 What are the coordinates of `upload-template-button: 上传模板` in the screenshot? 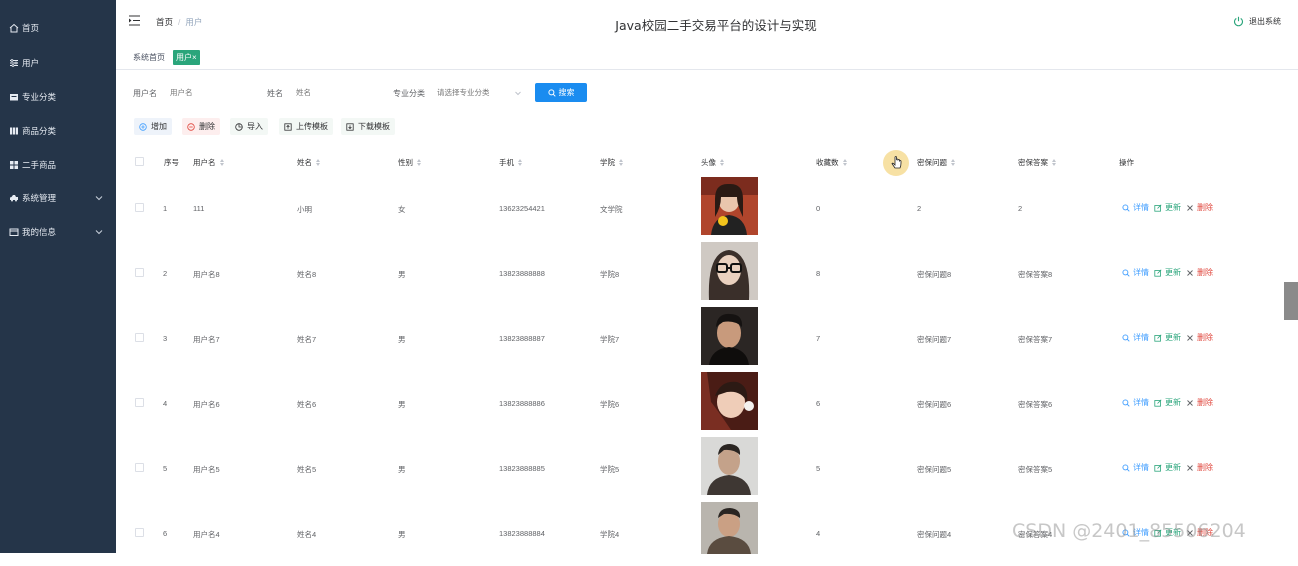 It's located at (306, 126).